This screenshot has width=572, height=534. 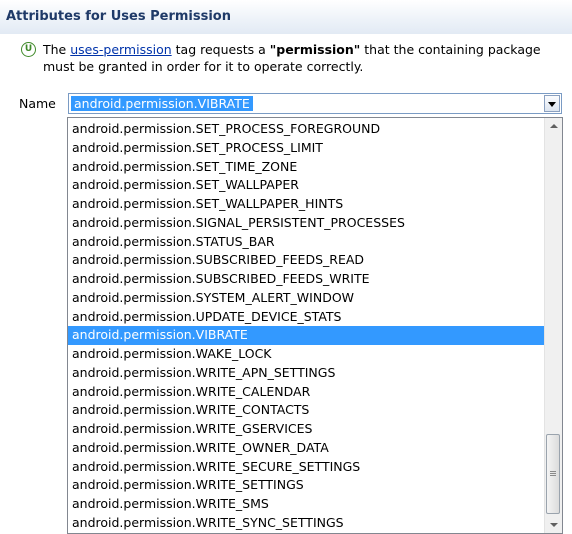 I want to click on dropdown-item: android.permission.SET_TIME_ZONE, so click(x=306, y=167).